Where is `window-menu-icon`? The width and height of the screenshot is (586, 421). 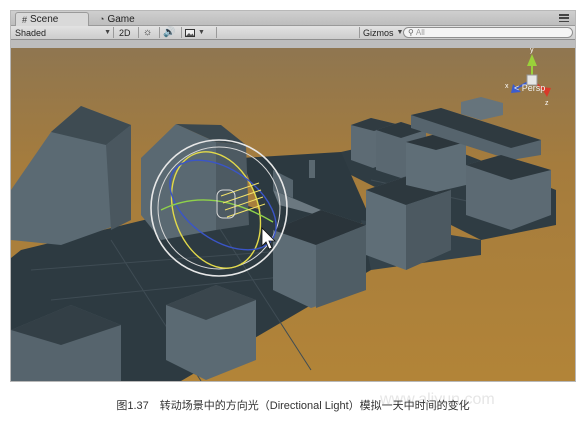
window-menu-icon is located at coordinates (564, 18).